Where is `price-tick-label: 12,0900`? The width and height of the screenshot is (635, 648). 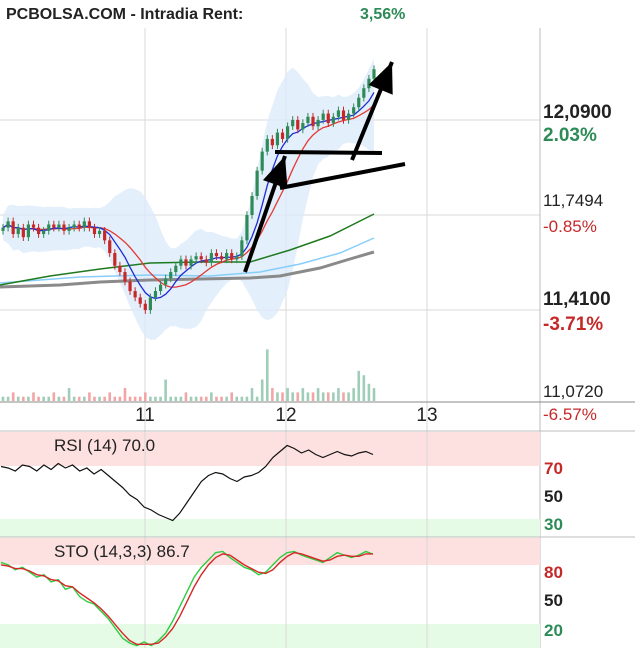
price-tick-label: 12,0900 is located at coordinates (577, 112).